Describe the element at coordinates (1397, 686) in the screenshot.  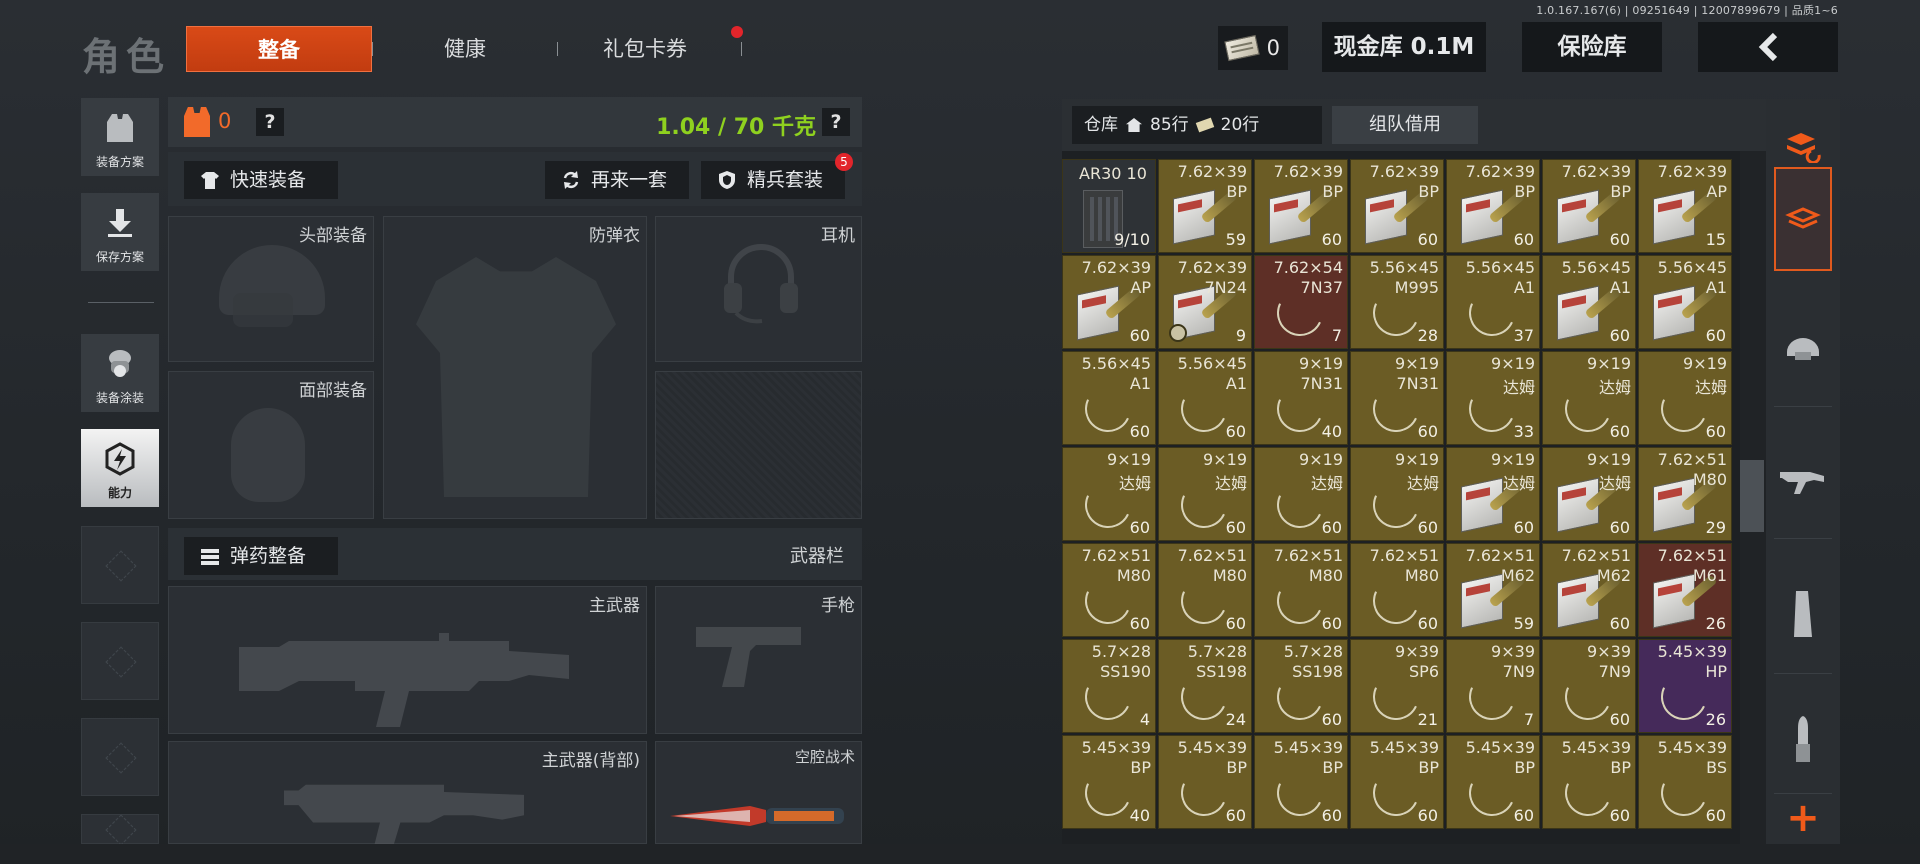
I see `inventory-item: 9×39 SP6 21` at that location.